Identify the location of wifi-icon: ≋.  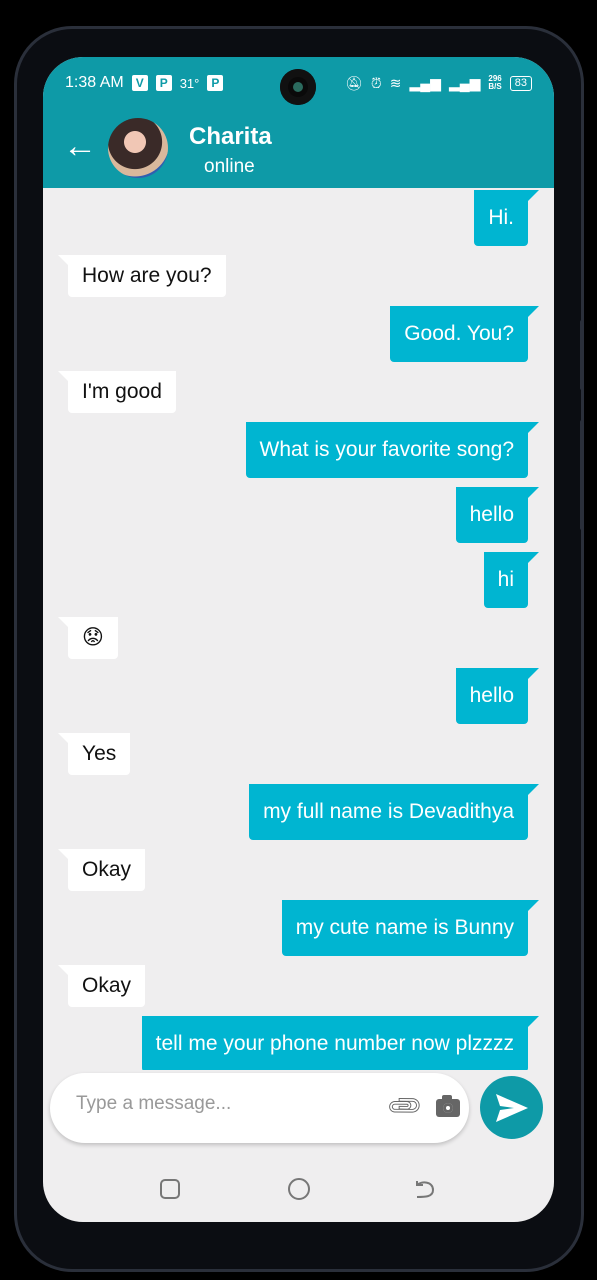
(395, 82).